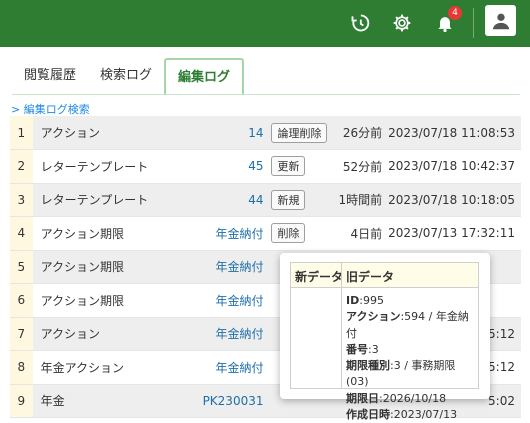 The image size is (530, 423). Describe the element at coordinates (362, 349) in the screenshot. I see `diff-line: 番号:3` at that location.